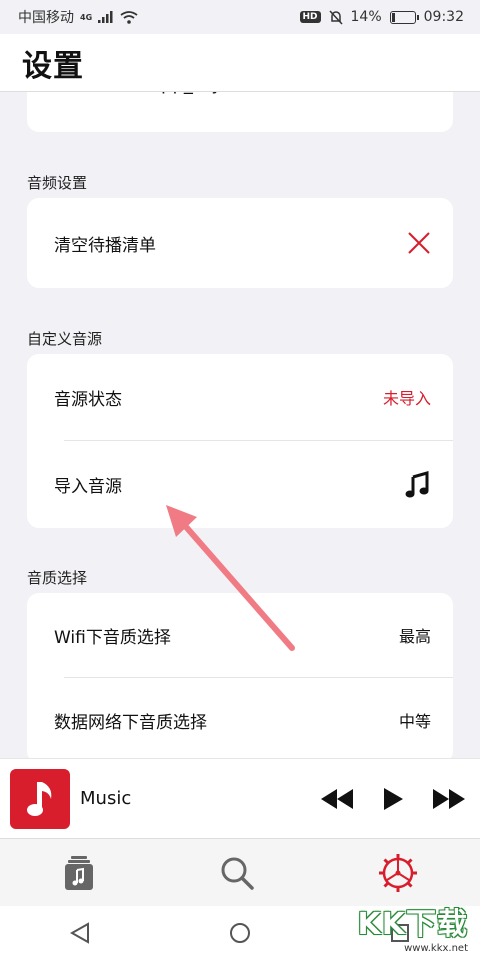 Image resolution: width=480 pixels, height=960 pixels. What do you see at coordinates (106, 798) in the screenshot?
I see `player-track-title: Music` at bounding box center [106, 798].